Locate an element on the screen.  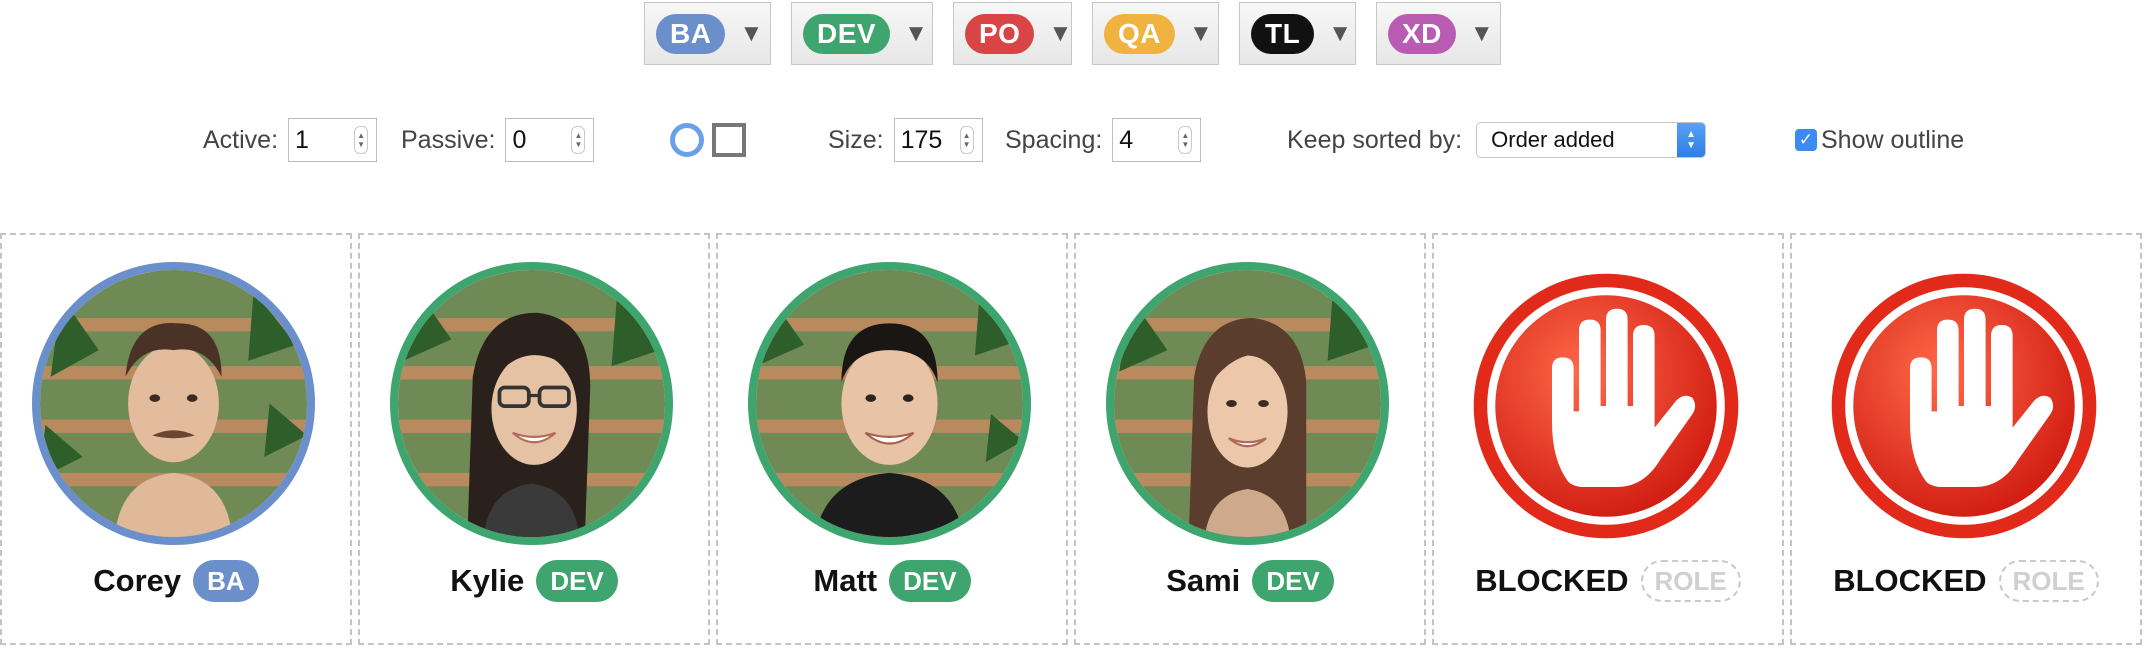
role-pill: DEV is located at coordinates (847, 33).